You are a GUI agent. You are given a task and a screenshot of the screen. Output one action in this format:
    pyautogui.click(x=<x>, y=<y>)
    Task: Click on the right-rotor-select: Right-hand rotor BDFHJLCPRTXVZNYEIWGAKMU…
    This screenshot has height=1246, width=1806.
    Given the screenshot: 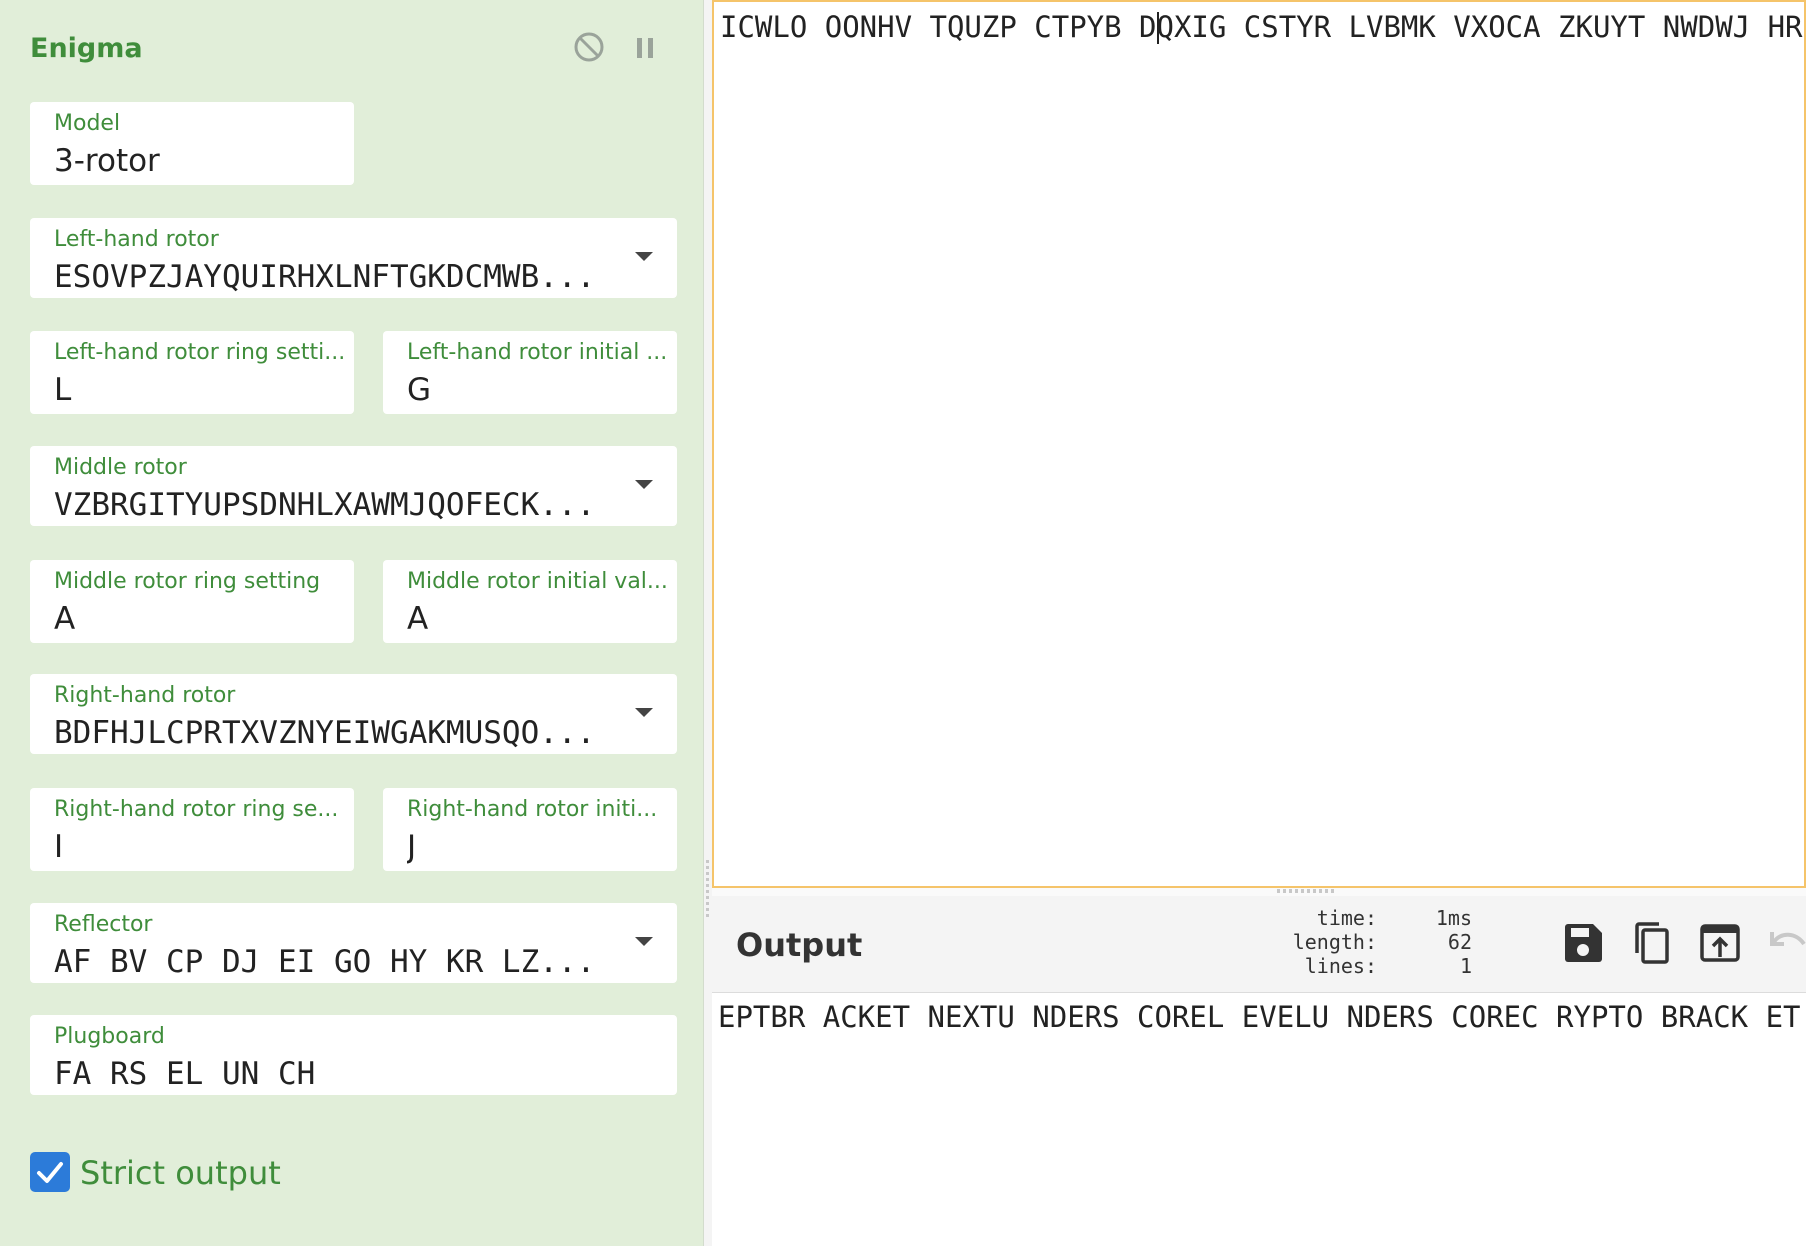 What is the action you would take?
    pyautogui.click(x=353, y=714)
    